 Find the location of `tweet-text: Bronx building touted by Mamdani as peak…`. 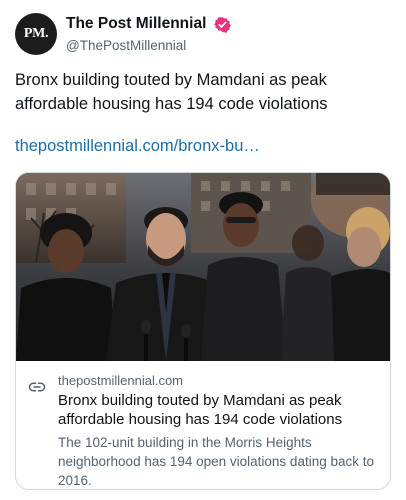

tweet-text: Bronx building touted by Mamdani as peak… is located at coordinates (171, 92).